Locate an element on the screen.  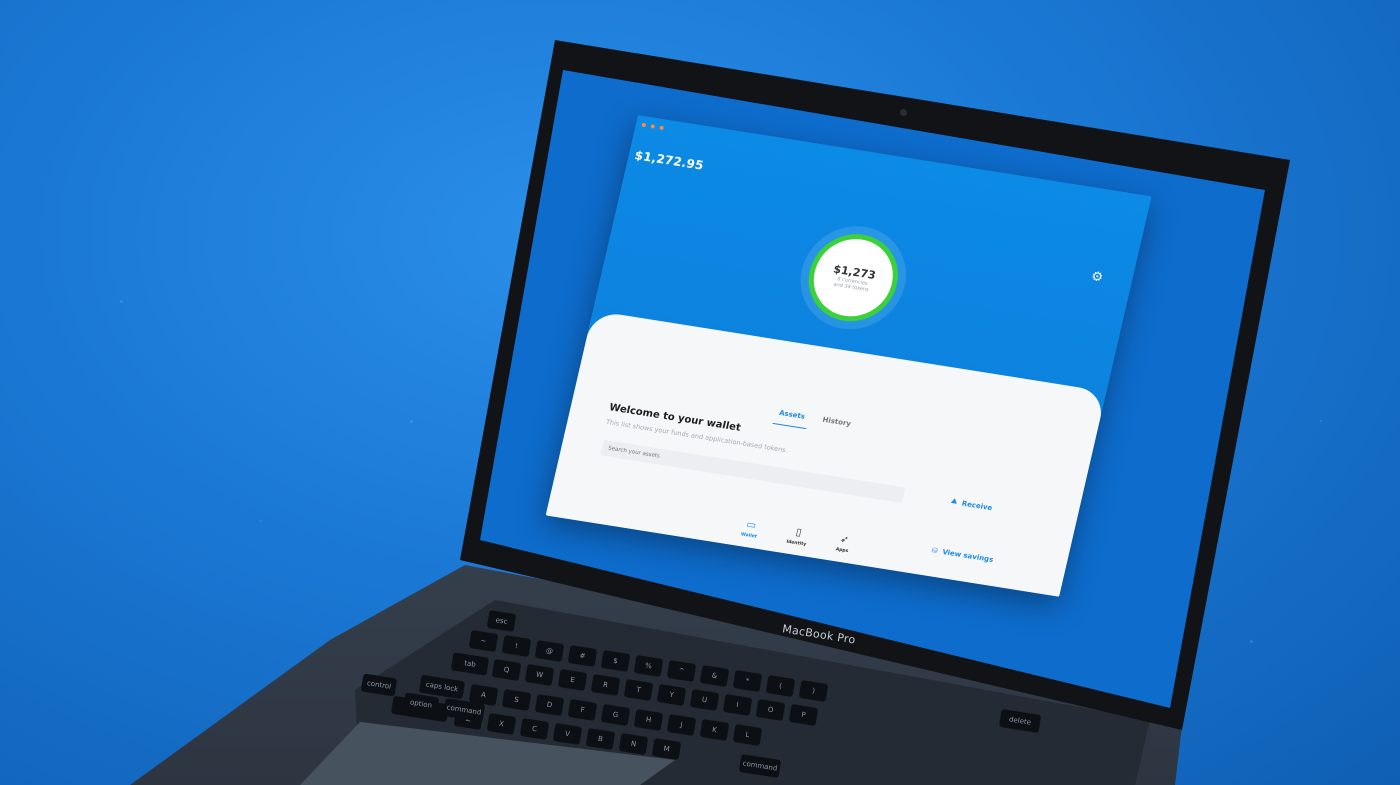
maximize-window-button is located at coordinates (662, 128).